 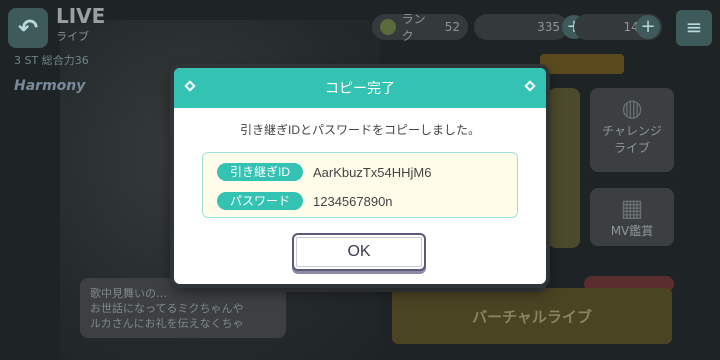 I want to click on hamburger-icon: ≡, so click(x=694, y=27).